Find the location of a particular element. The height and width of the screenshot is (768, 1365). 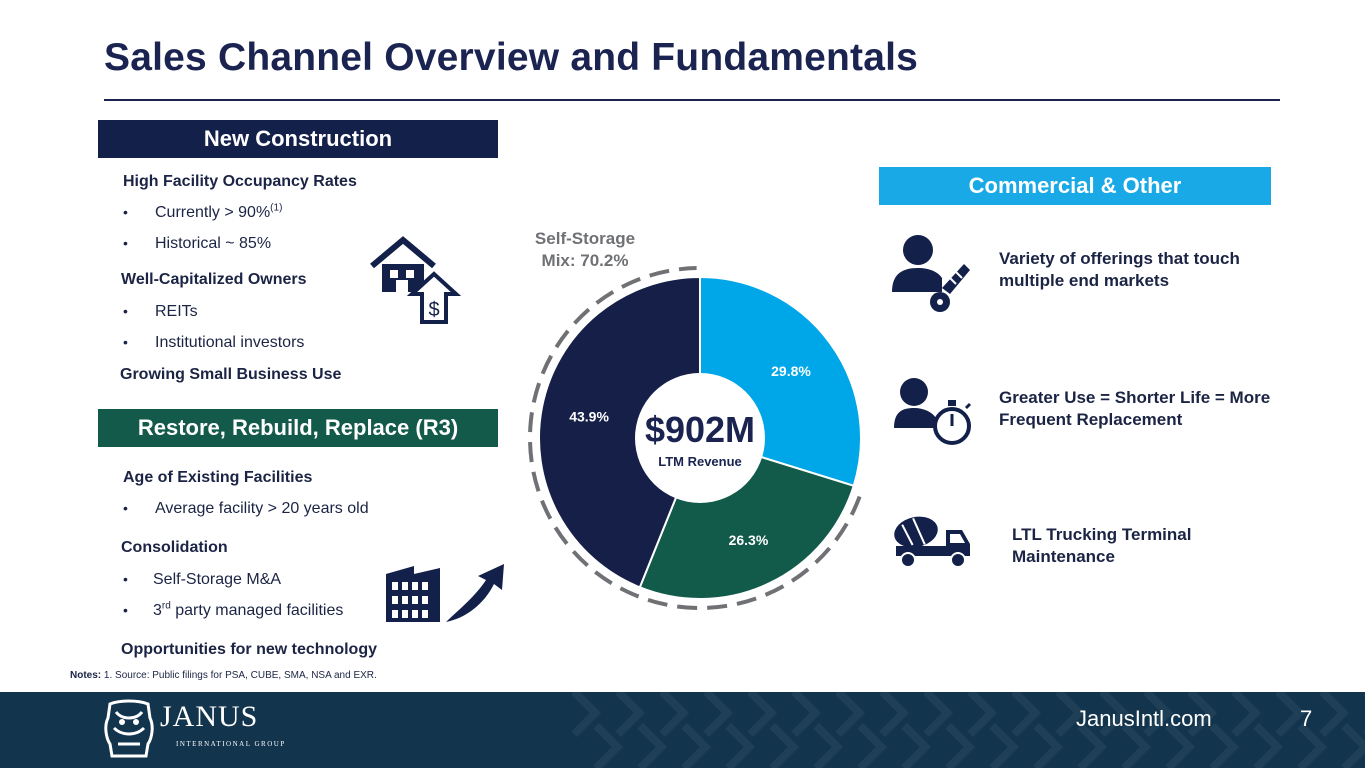

brand-name: JANUS is located at coordinates (209, 716).